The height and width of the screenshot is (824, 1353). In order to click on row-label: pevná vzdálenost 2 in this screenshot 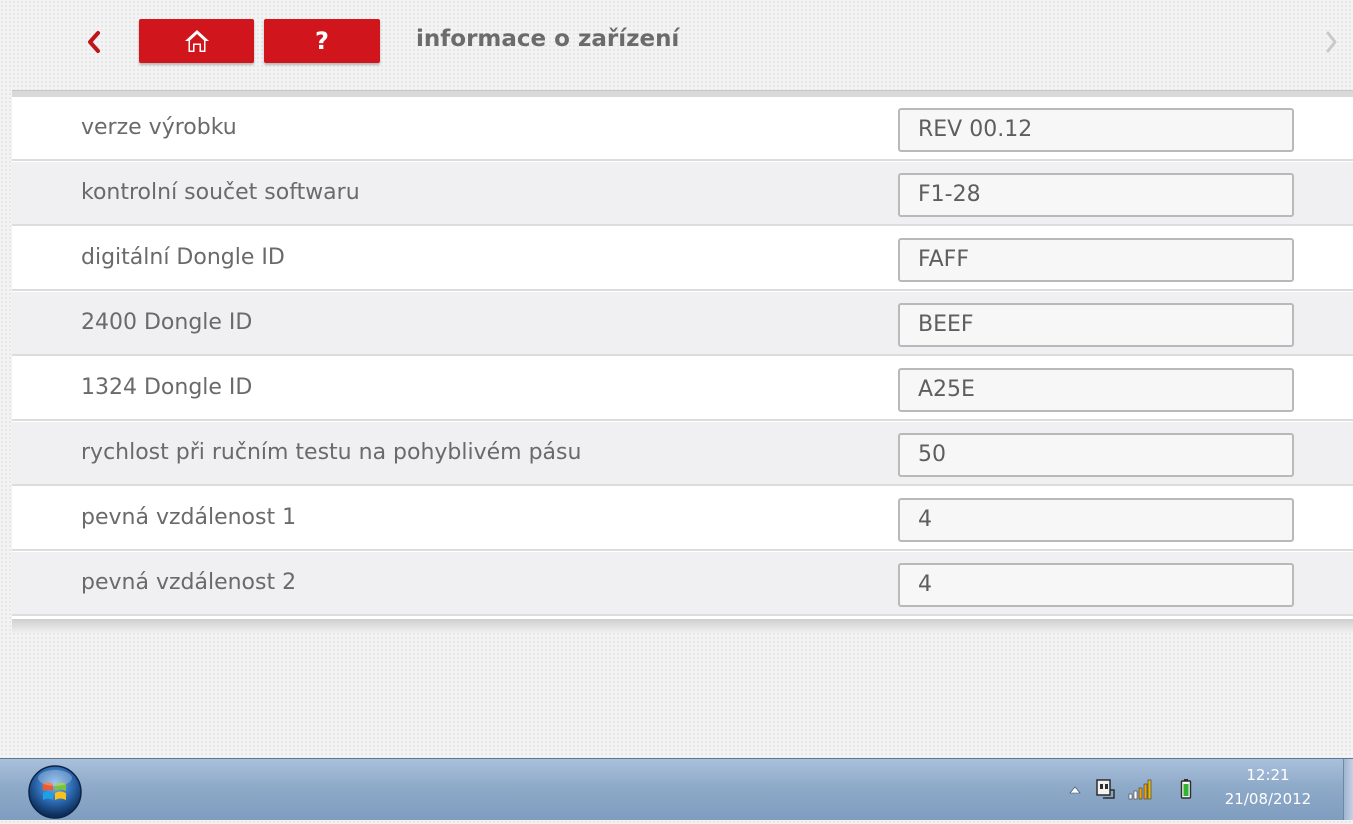, I will do `click(189, 582)`.